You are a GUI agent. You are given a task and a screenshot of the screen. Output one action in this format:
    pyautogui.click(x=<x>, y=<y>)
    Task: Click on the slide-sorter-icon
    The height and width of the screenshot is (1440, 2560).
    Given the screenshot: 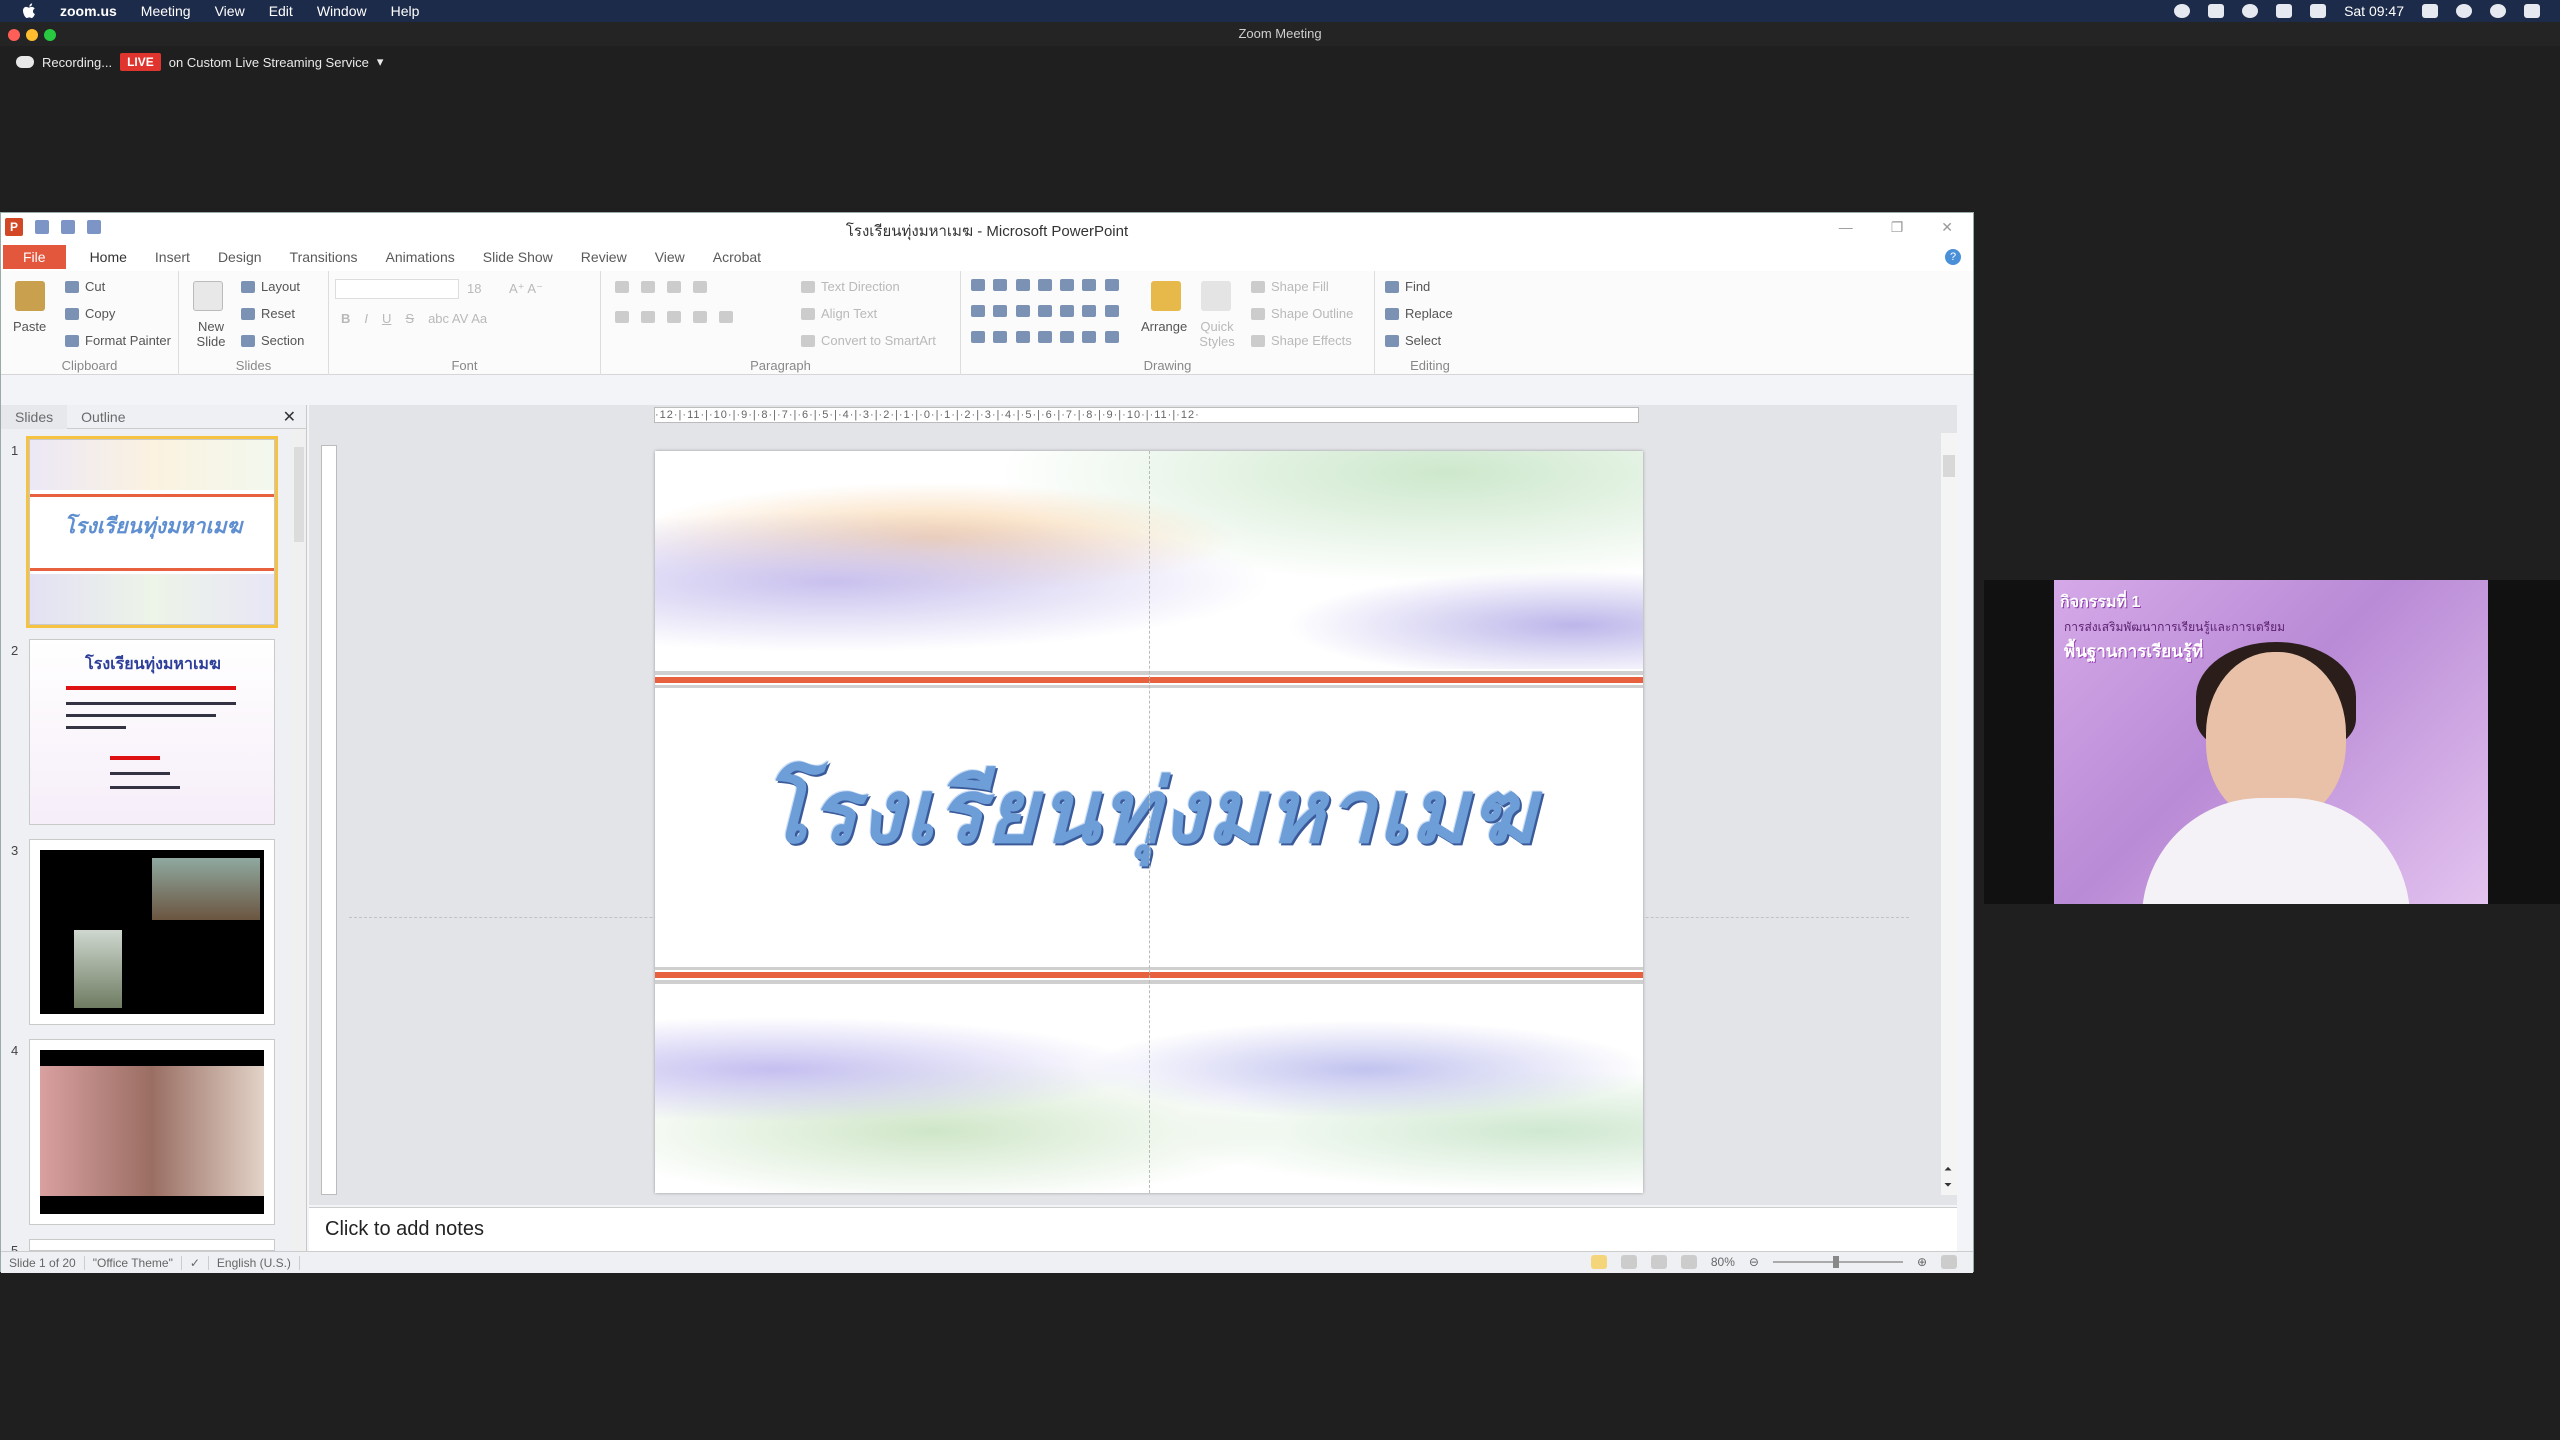 What is the action you would take?
    pyautogui.click(x=1628, y=1262)
    